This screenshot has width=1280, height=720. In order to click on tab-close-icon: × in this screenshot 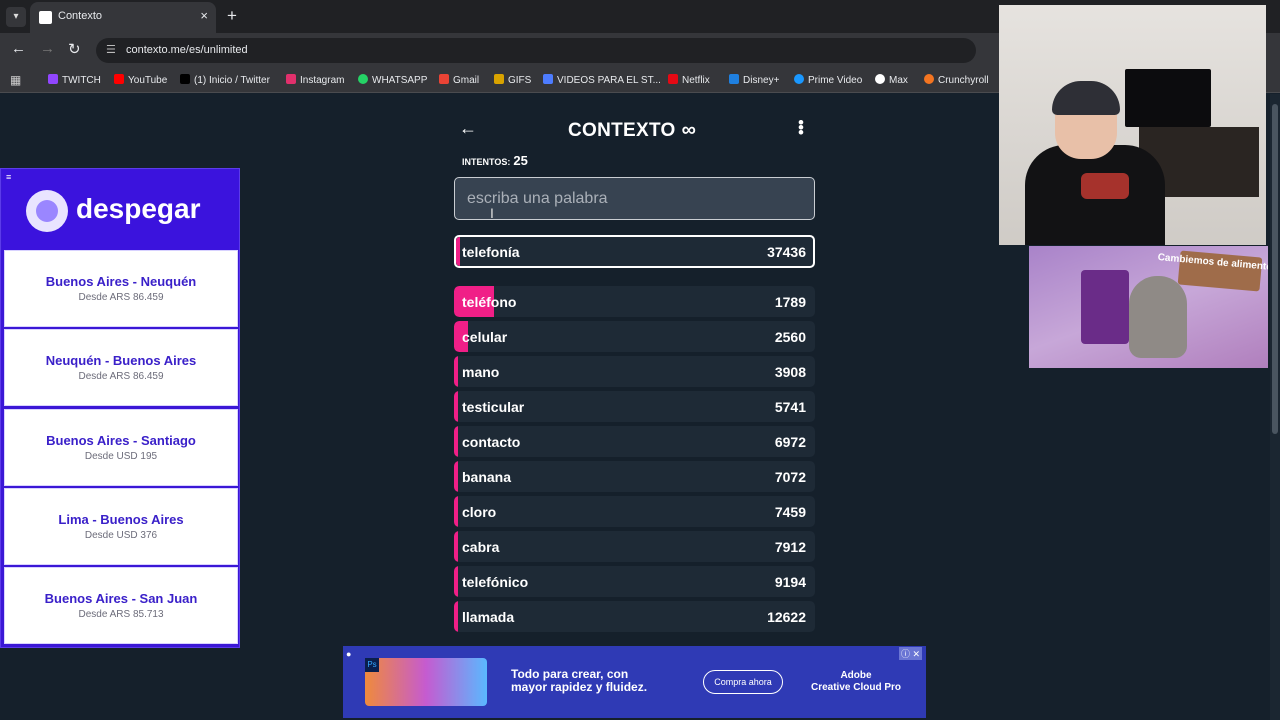, I will do `click(204, 15)`.